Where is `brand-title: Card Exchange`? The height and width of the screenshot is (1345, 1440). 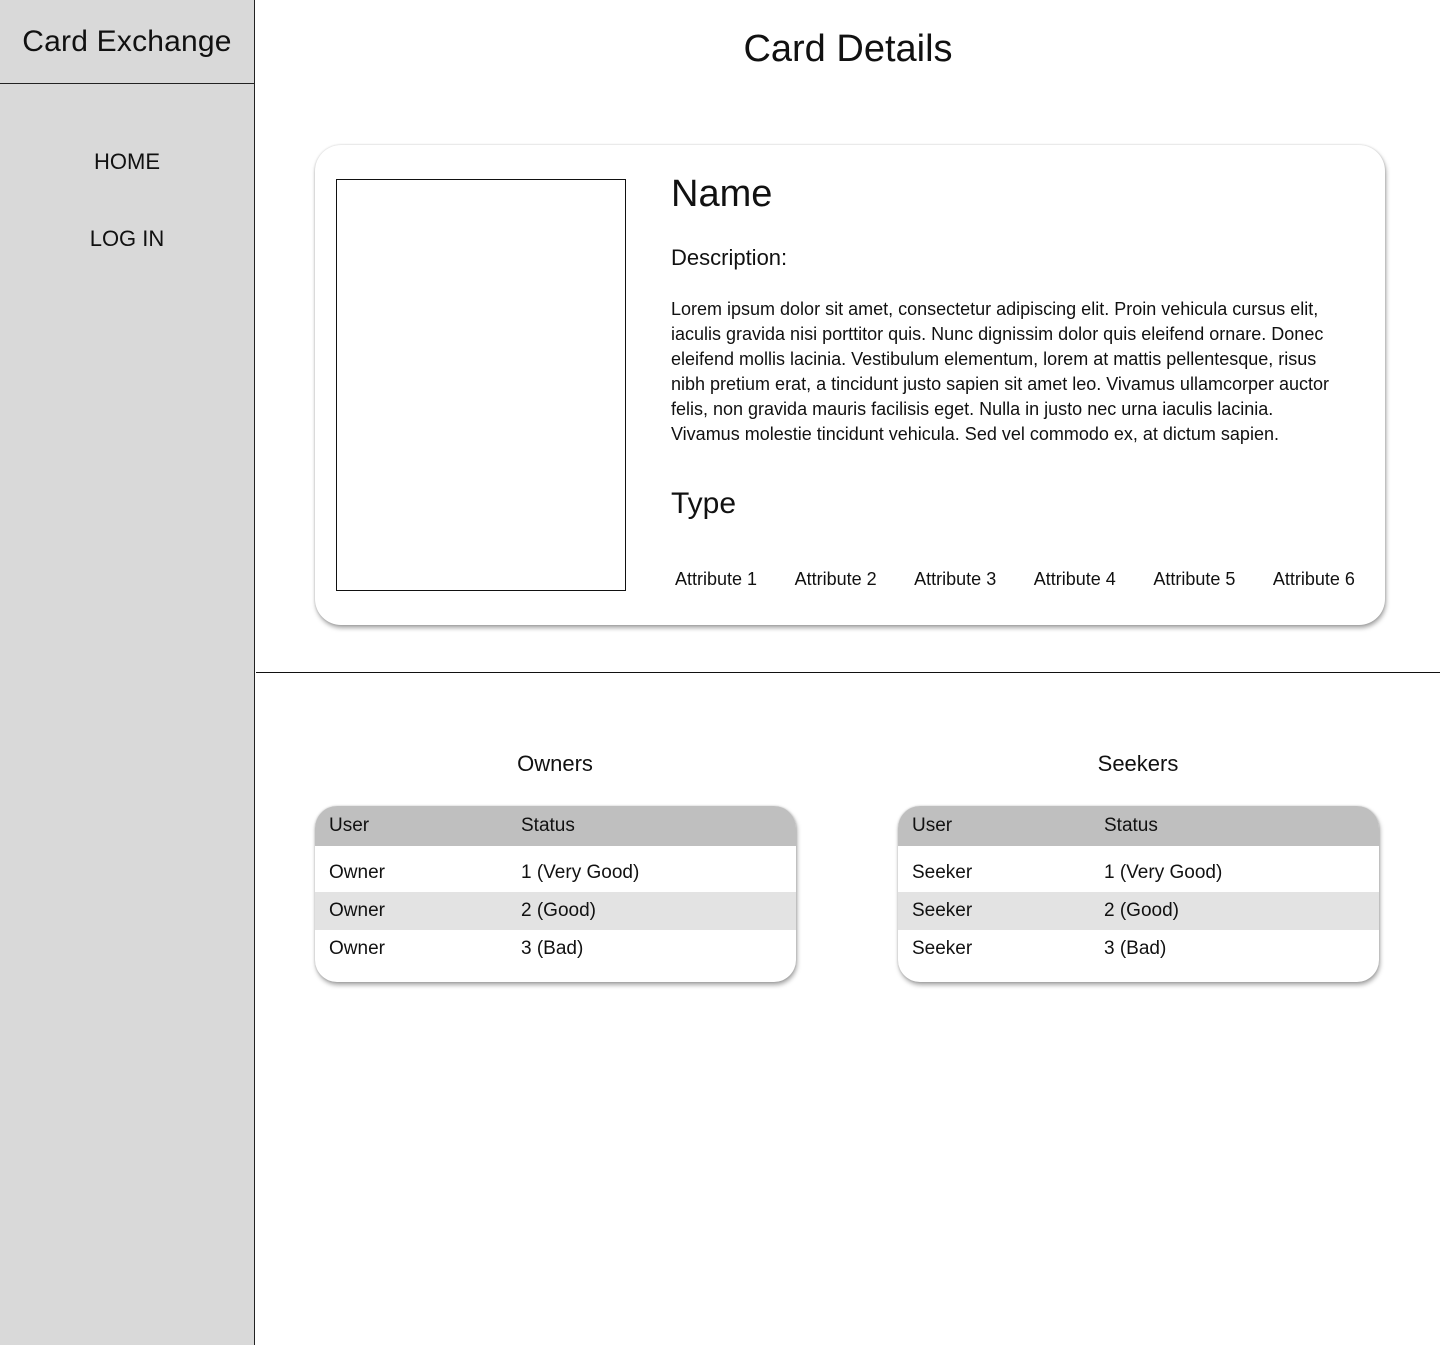
brand-title: Card Exchange is located at coordinates (127, 42).